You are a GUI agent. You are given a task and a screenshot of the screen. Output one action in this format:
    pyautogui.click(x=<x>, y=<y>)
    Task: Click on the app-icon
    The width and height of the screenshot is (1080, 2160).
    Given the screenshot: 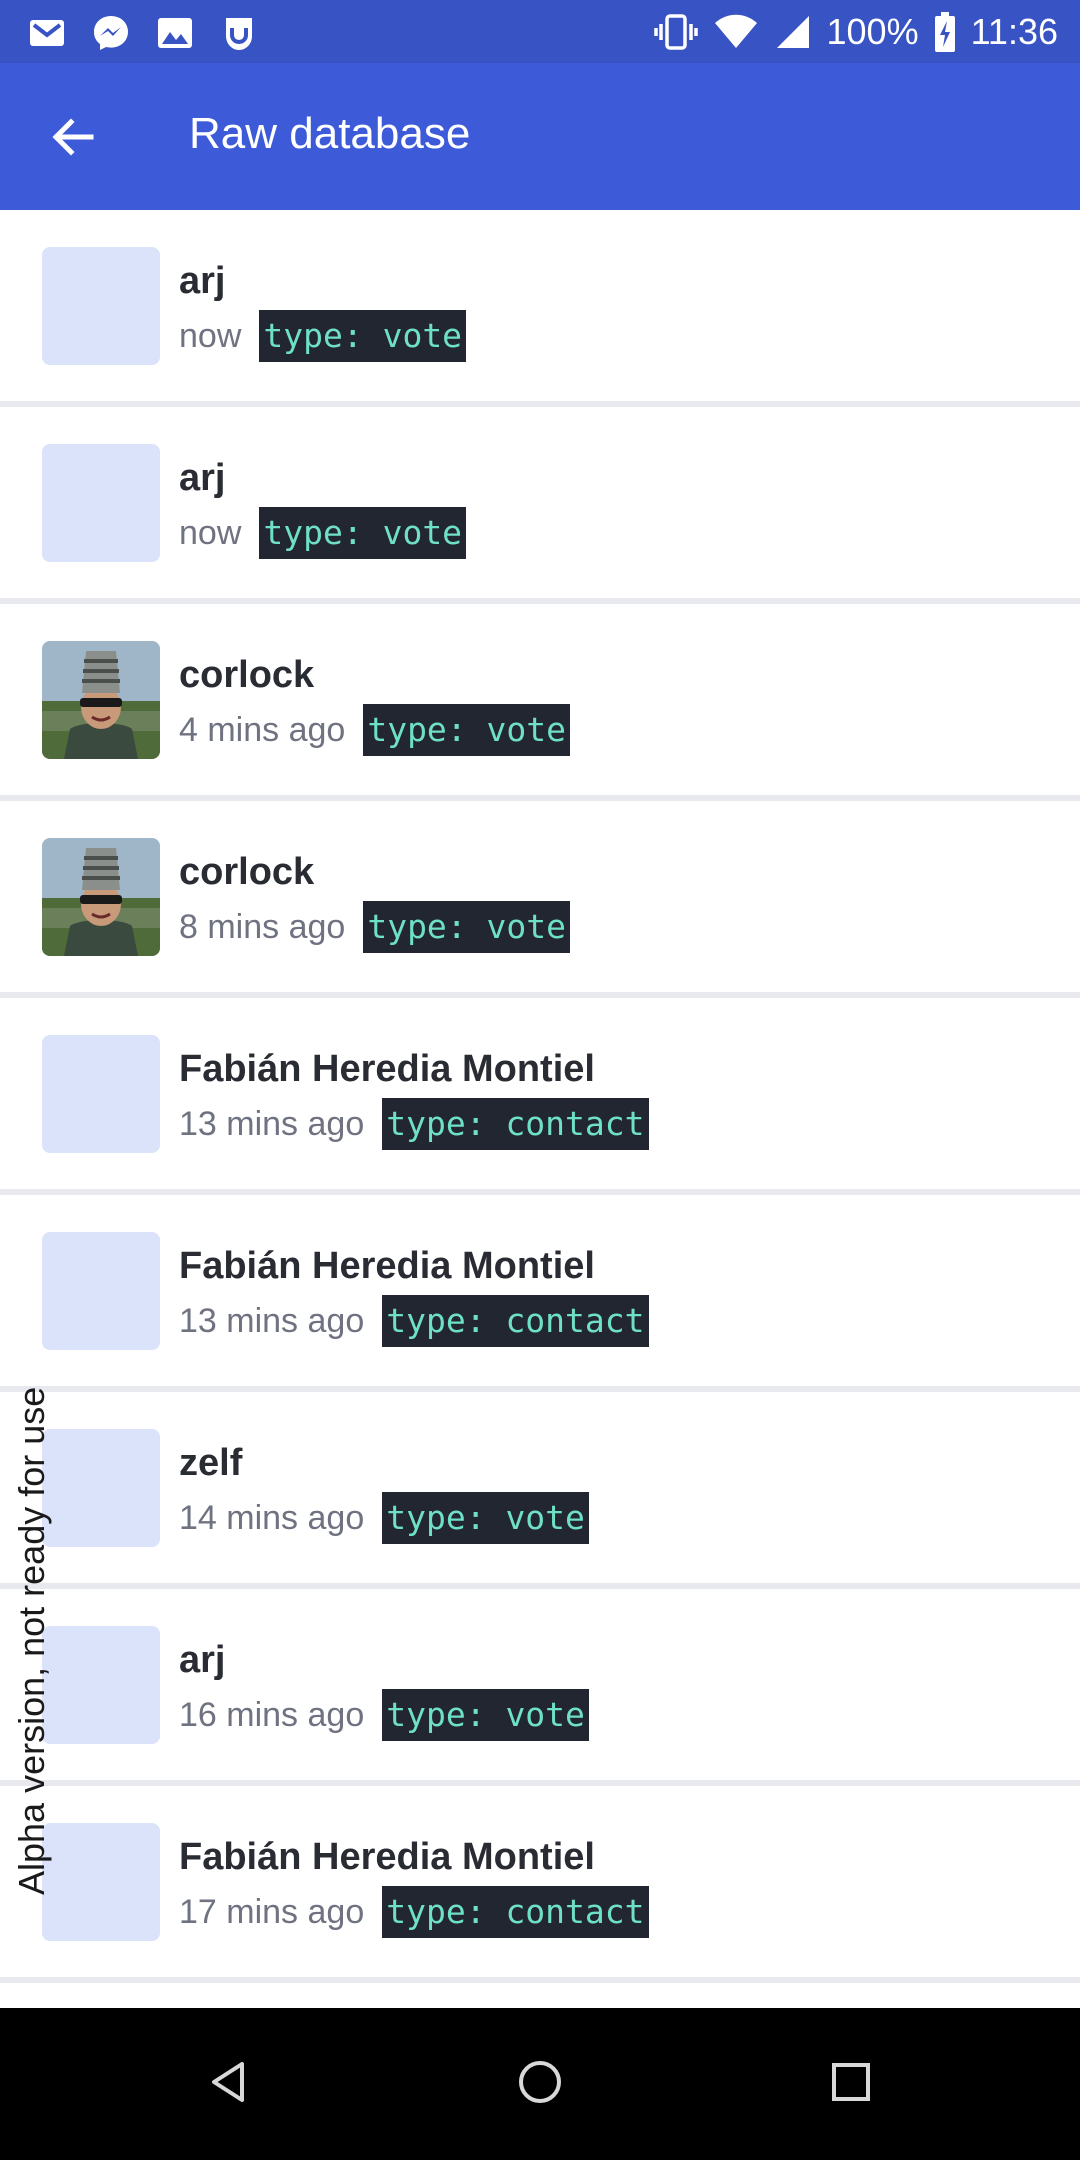 What is the action you would take?
    pyautogui.click(x=239, y=33)
    